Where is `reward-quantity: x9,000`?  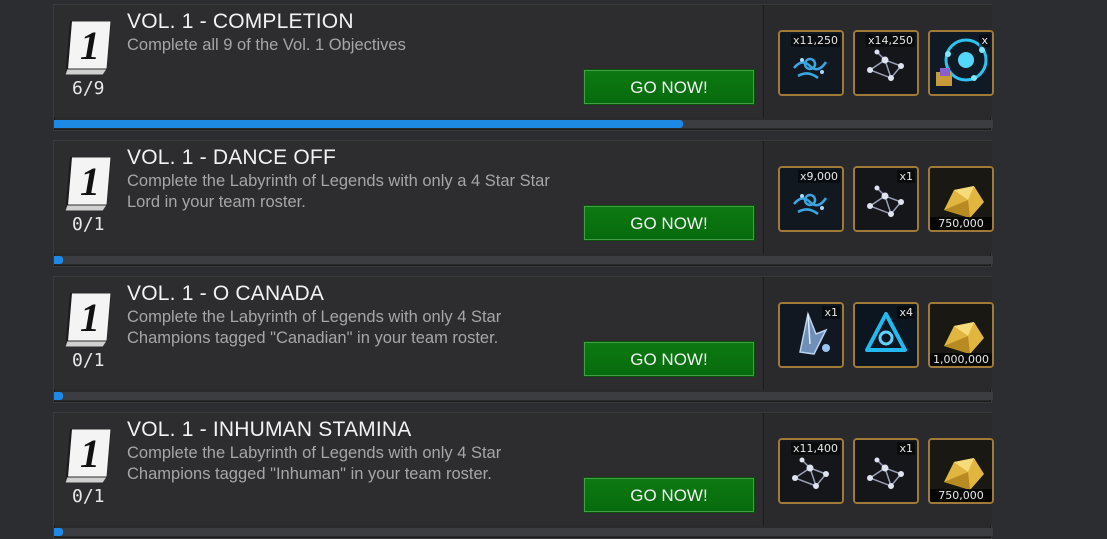 reward-quantity: x9,000 is located at coordinates (818, 176).